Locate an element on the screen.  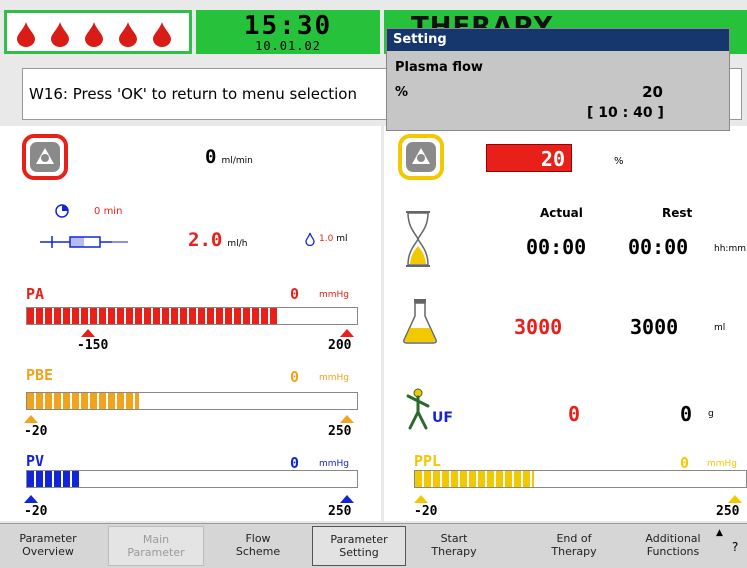
pbe-upper-limit-marker is located at coordinates (347, 419).